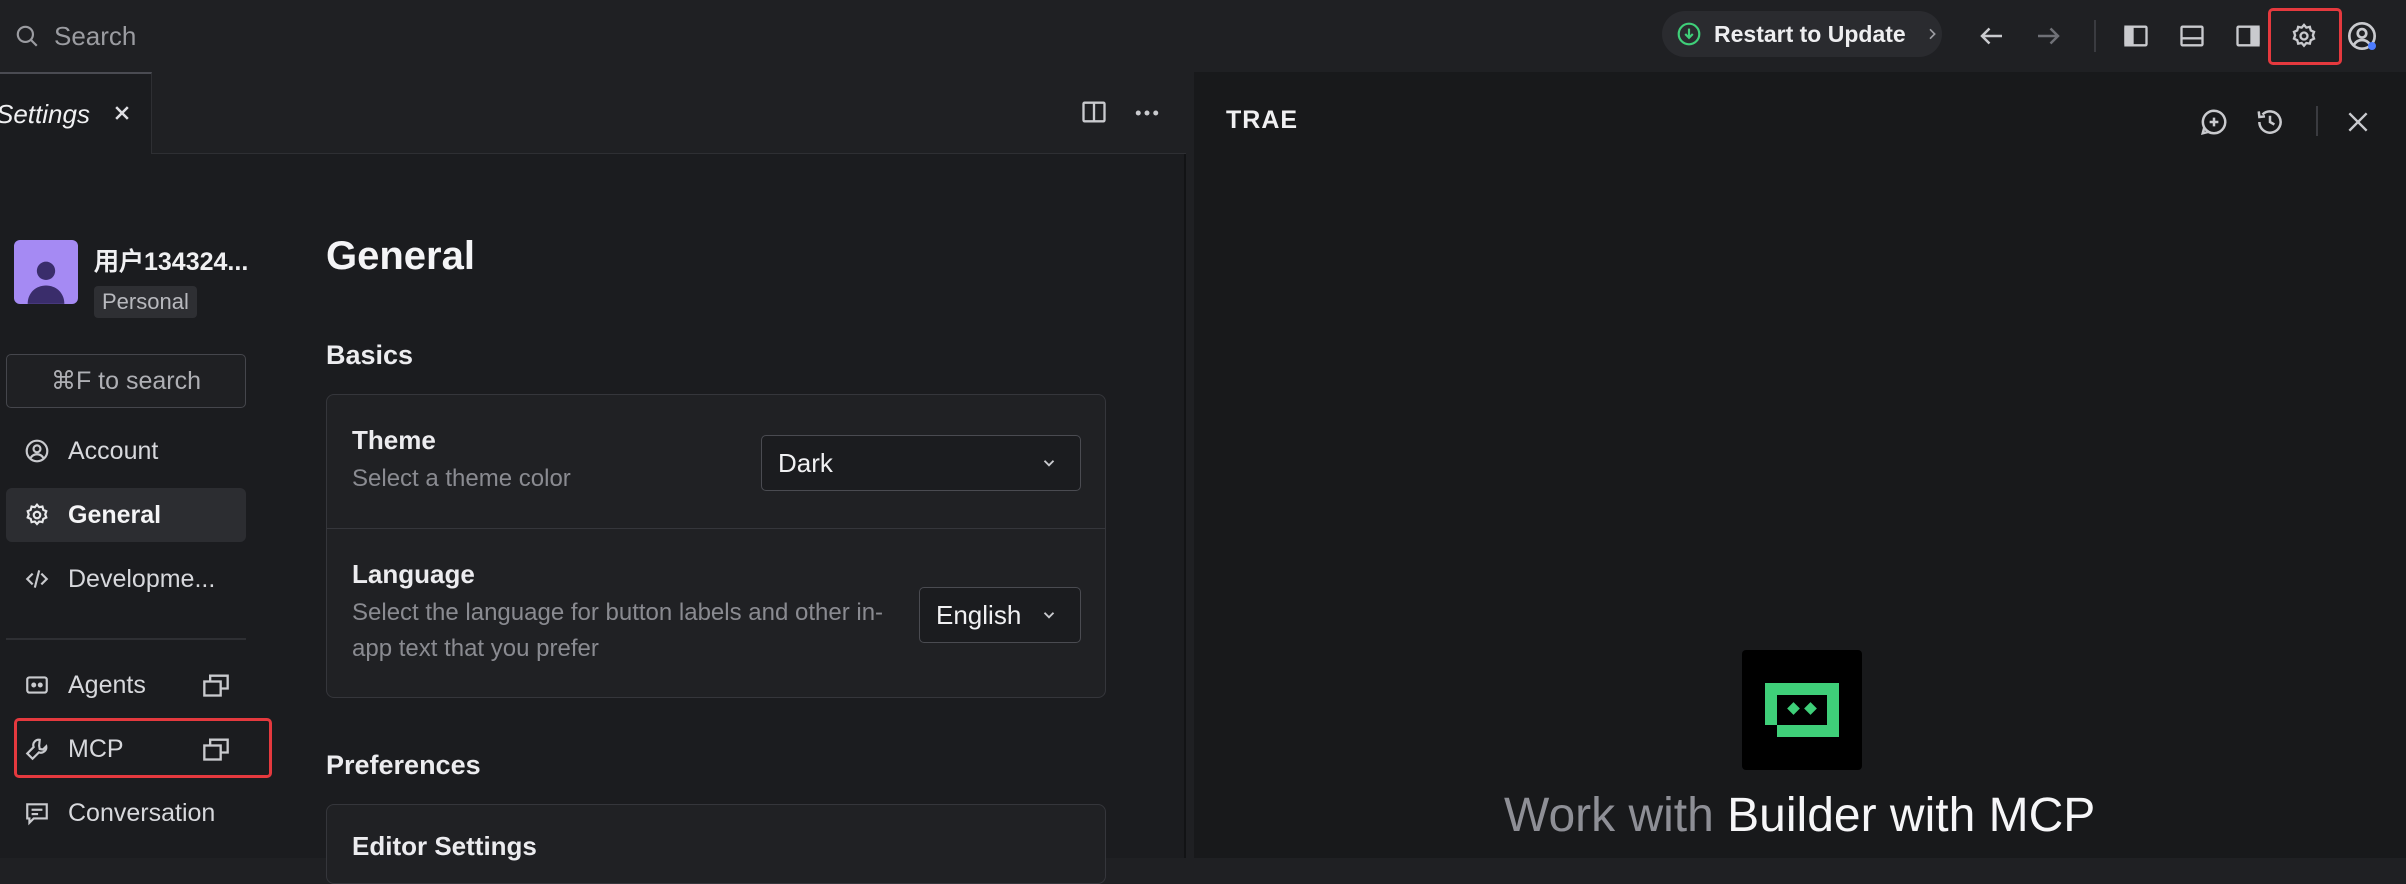  What do you see at coordinates (921, 463) in the screenshot?
I see `theme-select: Dark` at bounding box center [921, 463].